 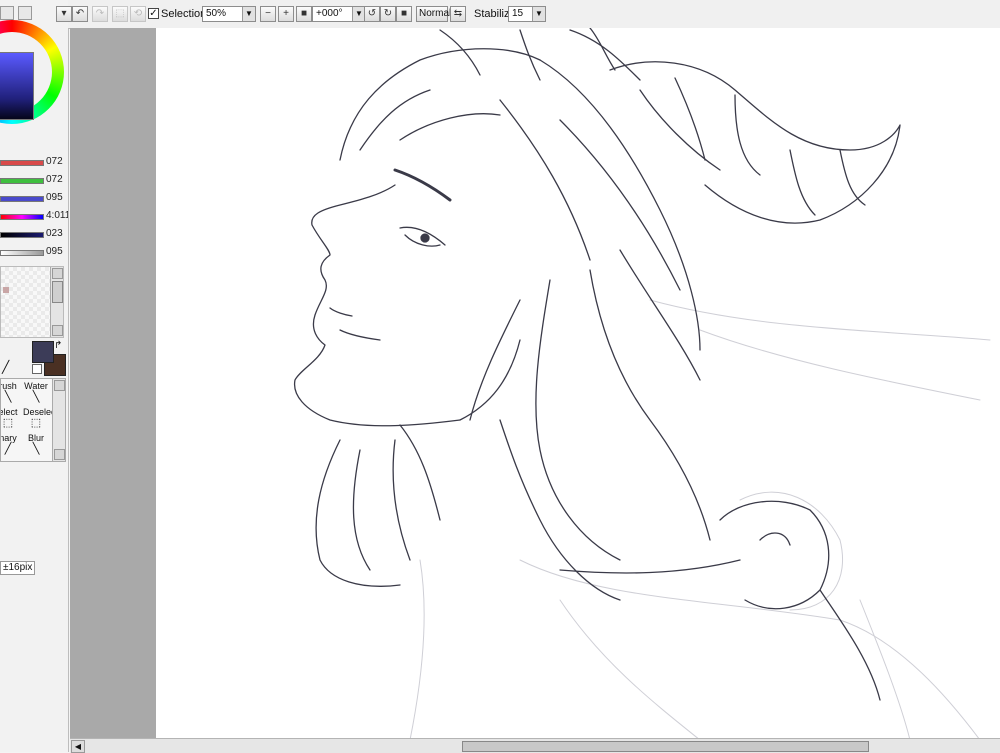 What do you see at coordinates (268, 14) in the screenshot?
I see `zoom-out-icon: −` at bounding box center [268, 14].